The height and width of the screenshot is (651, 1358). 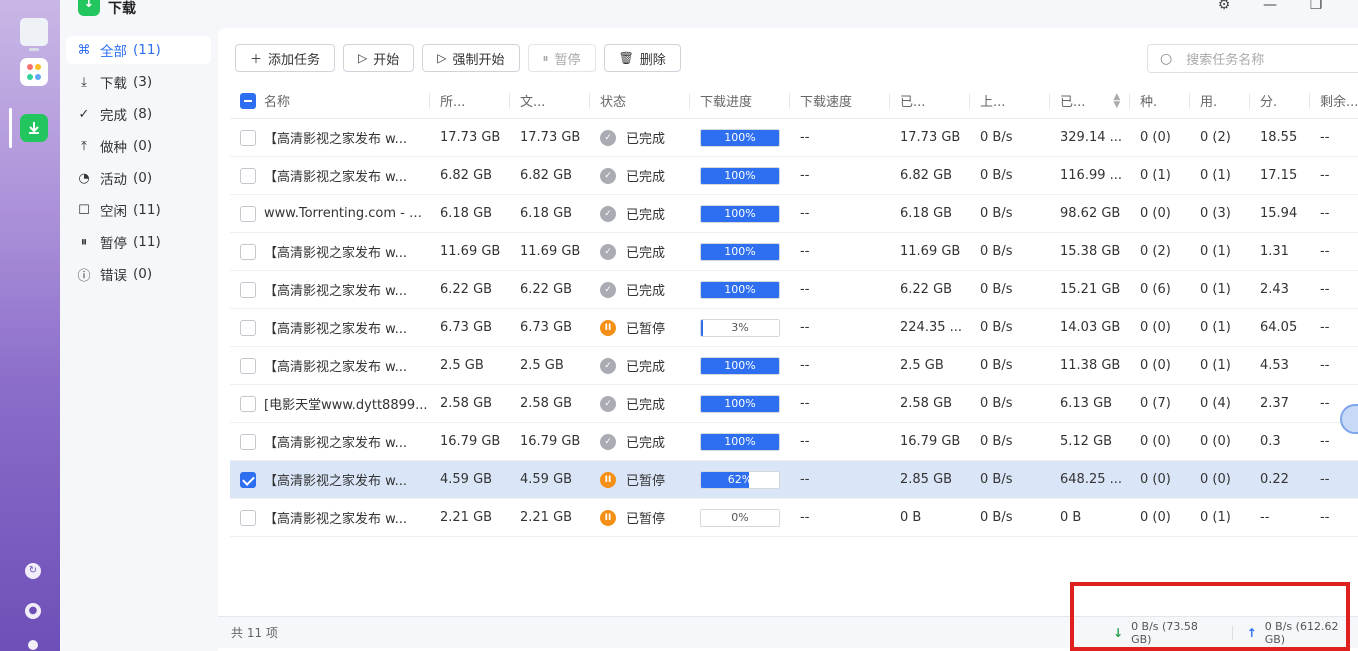 What do you see at coordinates (84, 242) in the screenshot?
I see `pause-circle-icon: ⏸` at bounding box center [84, 242].